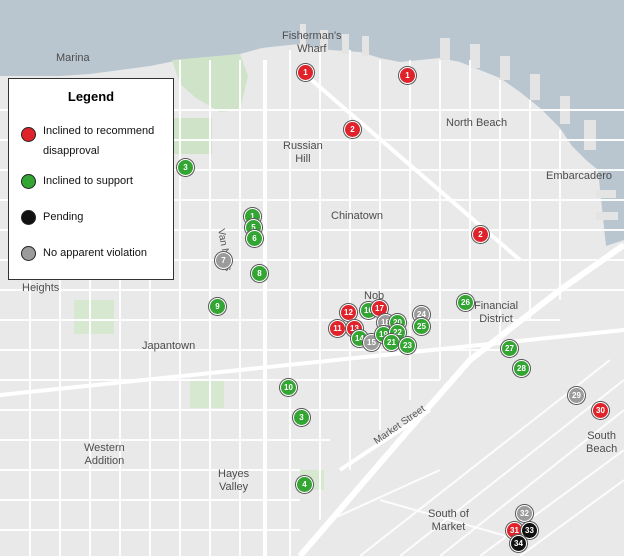 The width and height of the screenshot is (624, 556). Describe the element at coordinates (477, 123) in the screenshot. I see `place-north-beach: North Beach` at that location.